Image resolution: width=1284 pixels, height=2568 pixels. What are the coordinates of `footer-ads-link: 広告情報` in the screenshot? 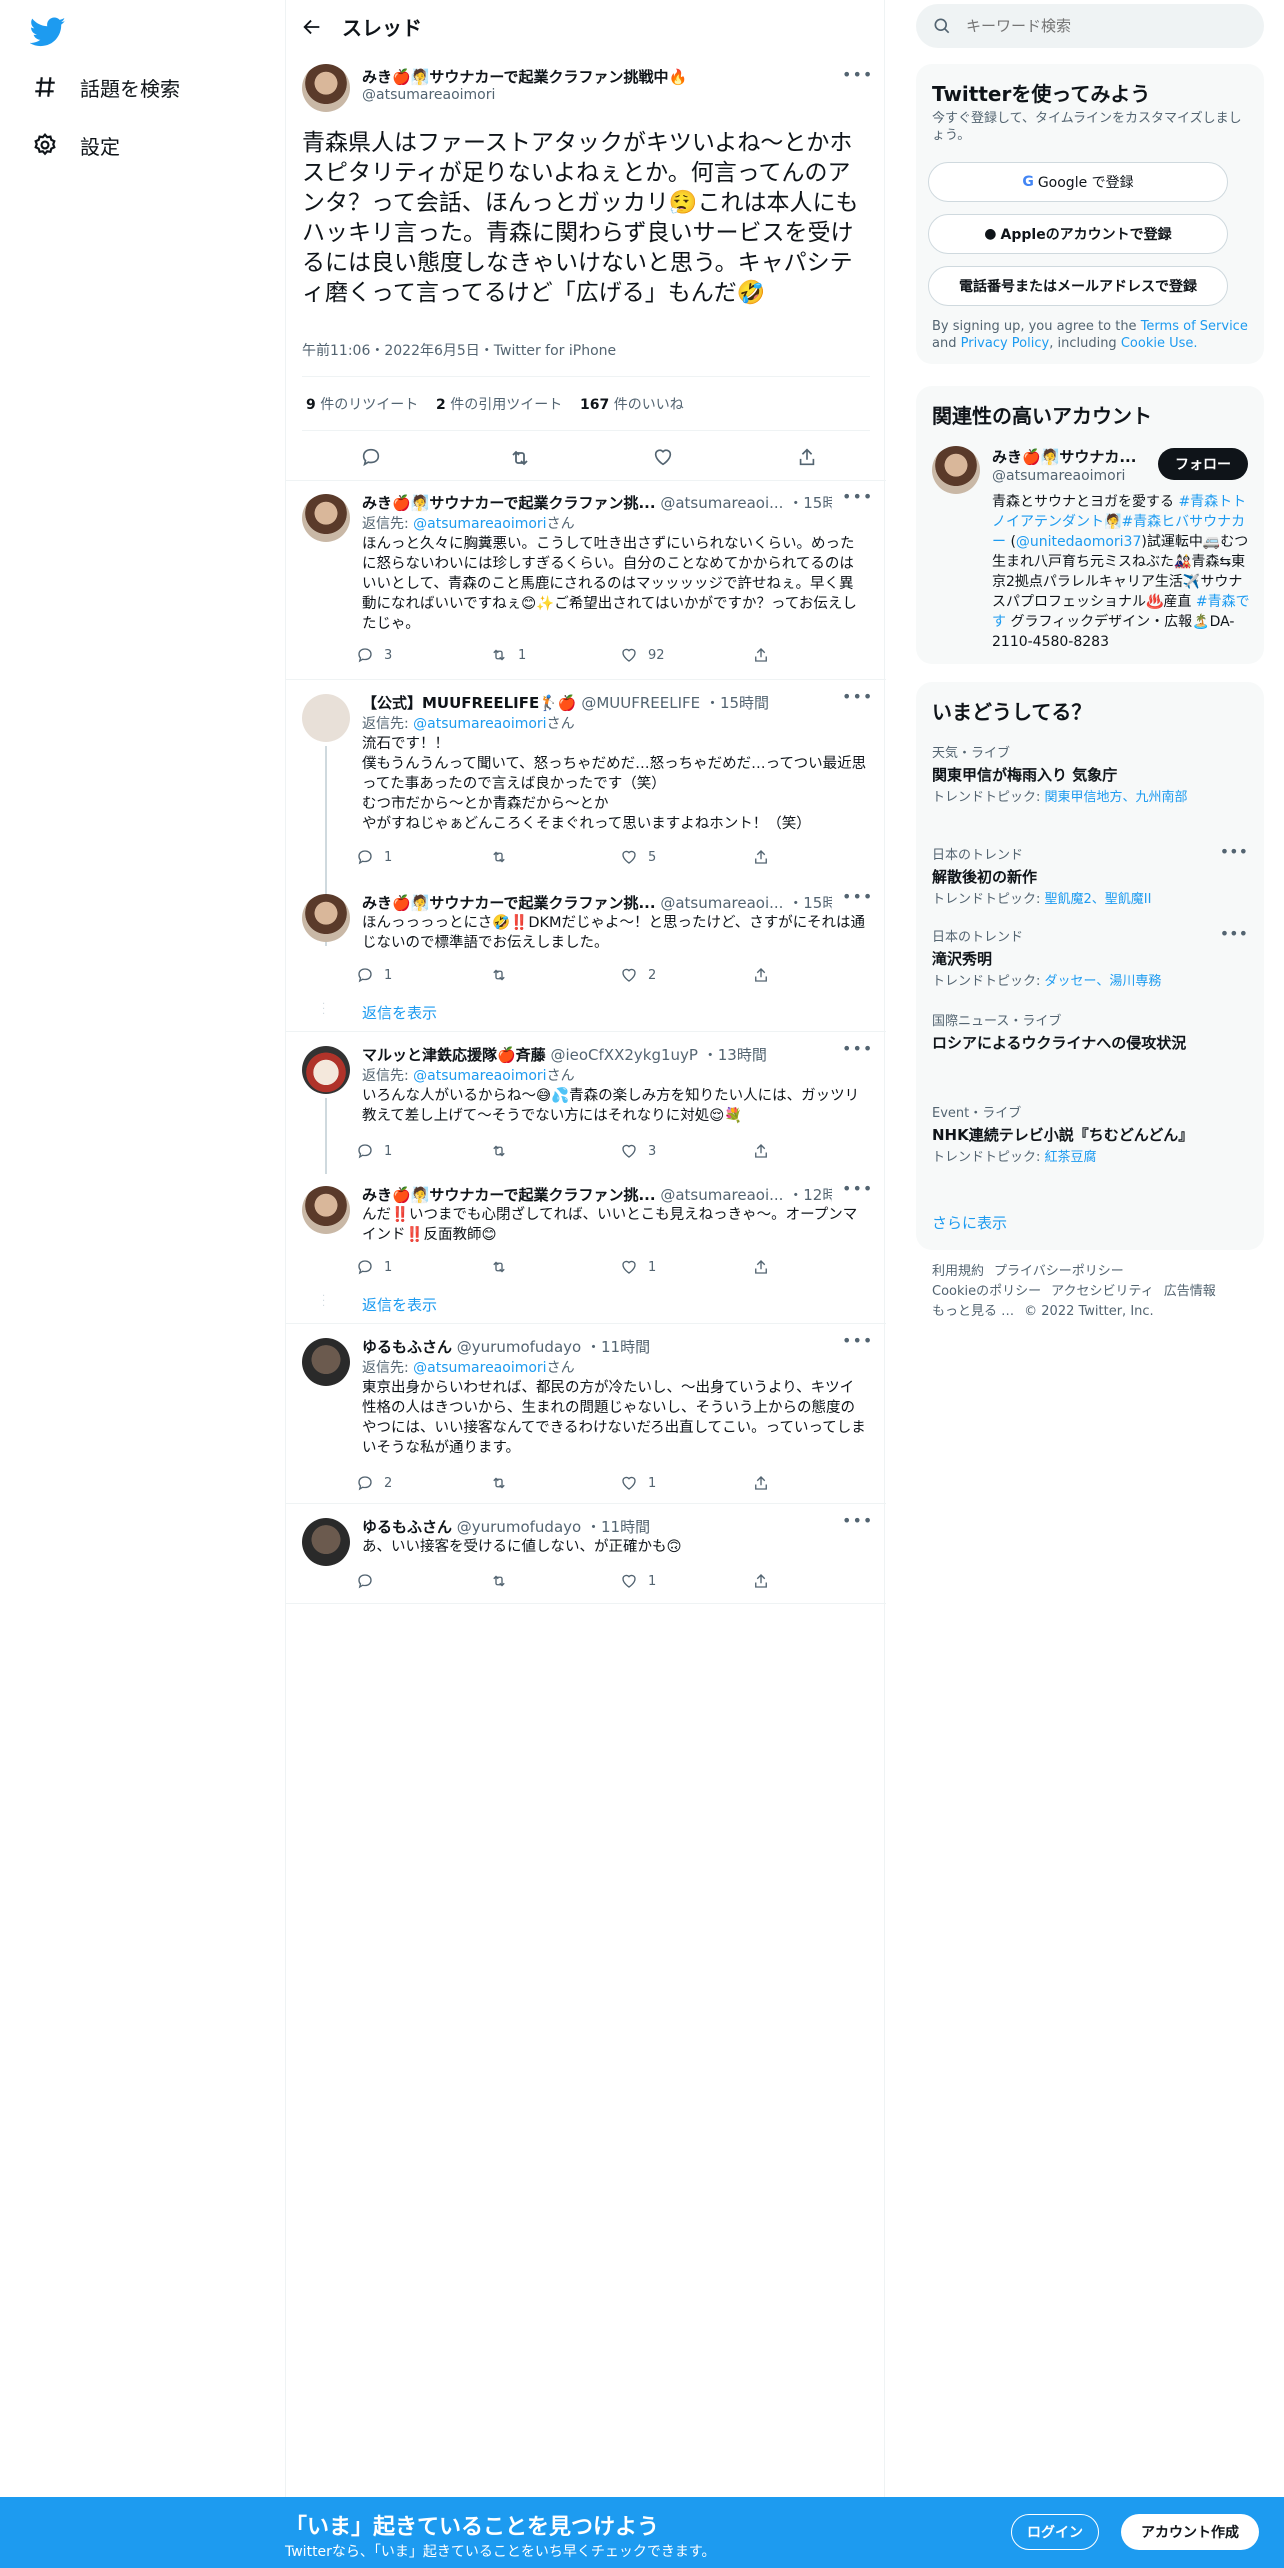 It's located at (1190, 1291).